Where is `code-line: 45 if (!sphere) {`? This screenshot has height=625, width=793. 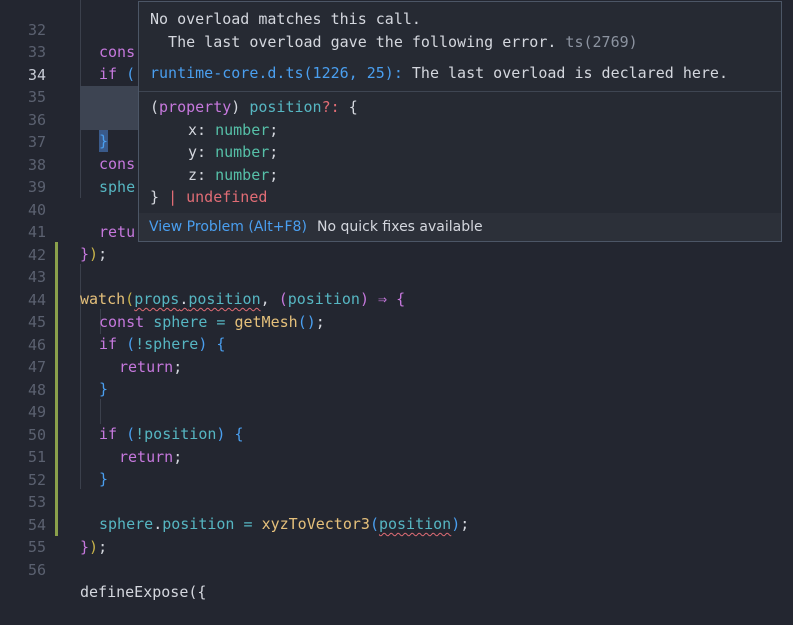
code-line: 45 if (!sphere) { is located at coordinates (396, 321).